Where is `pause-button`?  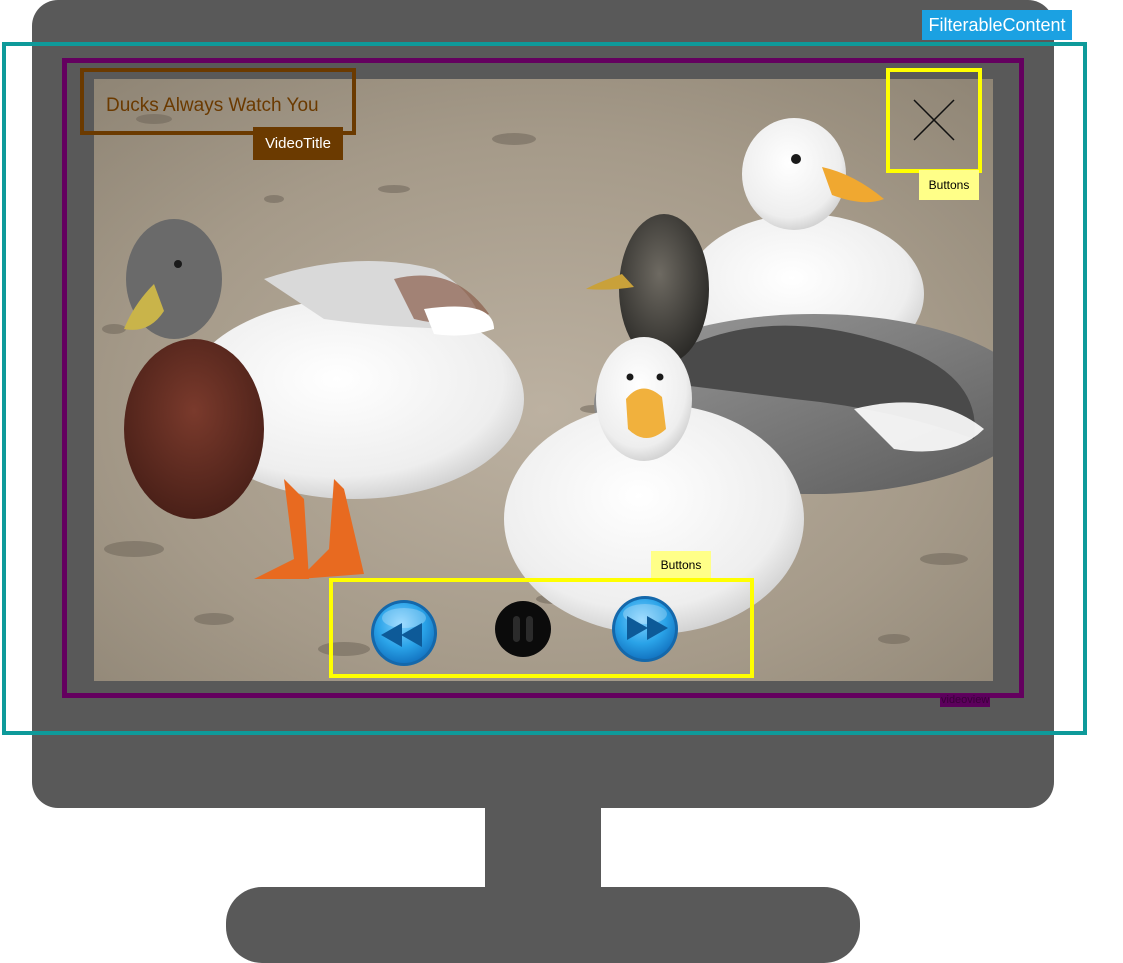 pause-button is located at coordinates (523, 629).